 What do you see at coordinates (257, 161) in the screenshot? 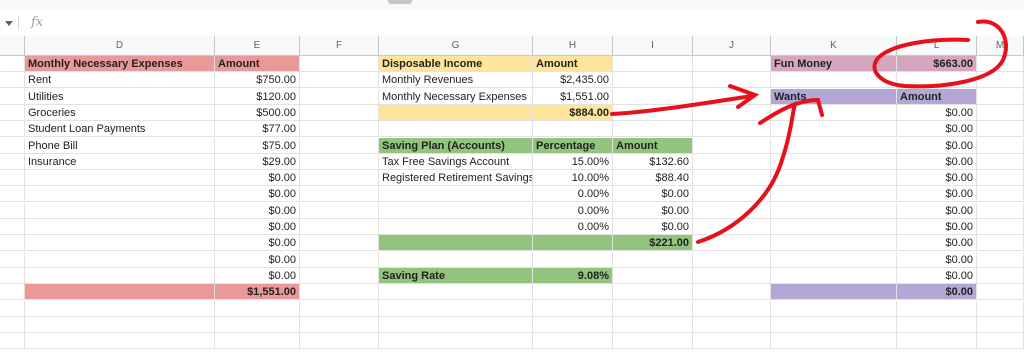
I see `expense-amount: $29.00` at bounding box center [257, 161].